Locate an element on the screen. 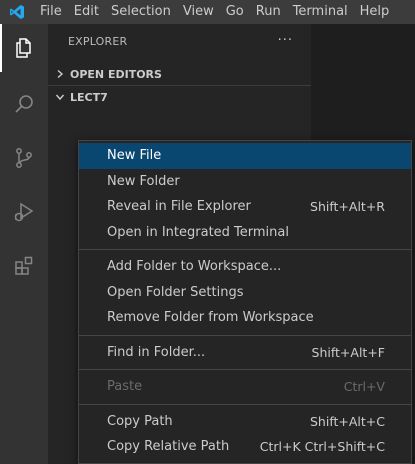 This screenshot has height=464, width=415. menu-item-label: Reveal in File Explorer is located at coordinates (179, 207).